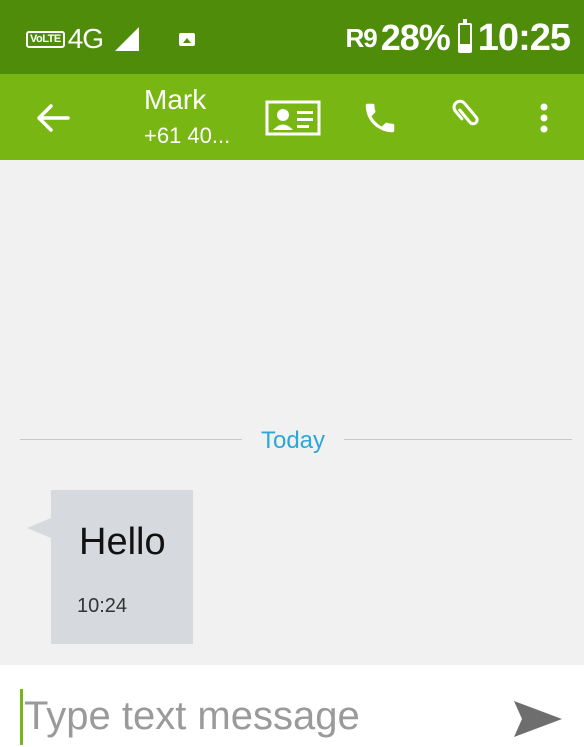 The height and width of the screenshot is (747, 584). I want to click on date-separator: Today, so click(293, 440).